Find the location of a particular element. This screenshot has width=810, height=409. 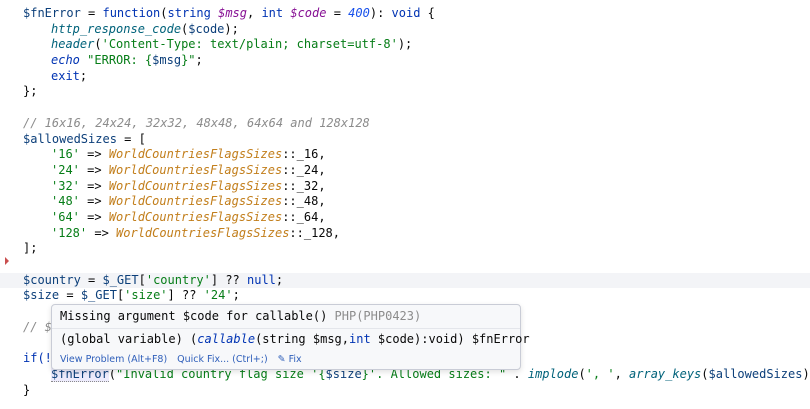

code-line-16: ]; is located at coordinates (30, 248).